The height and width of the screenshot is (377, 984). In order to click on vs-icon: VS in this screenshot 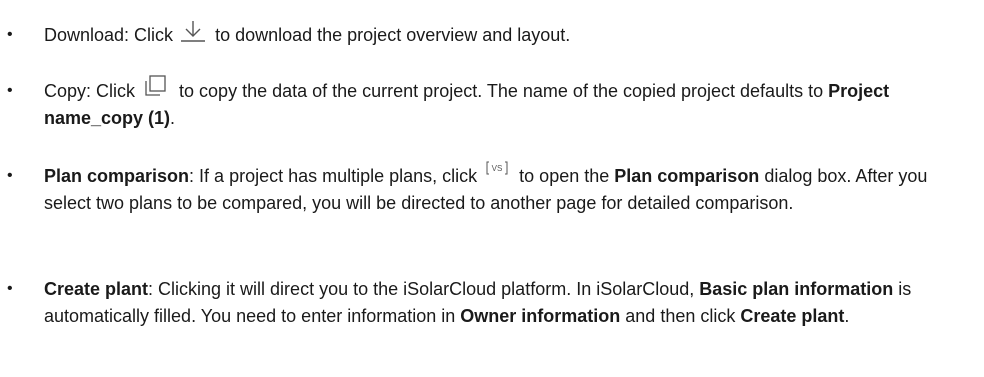, I will do `click(497, 168)`.